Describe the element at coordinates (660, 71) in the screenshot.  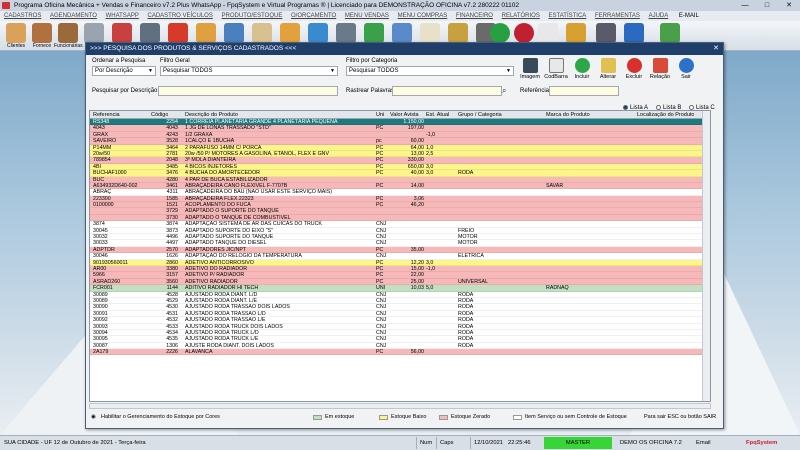
I see `list-button: Relação` at that location.